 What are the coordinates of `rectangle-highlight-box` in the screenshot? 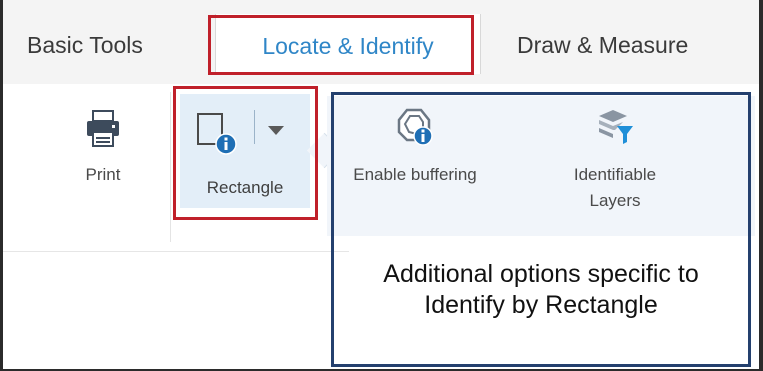 It's located at (245, 153).